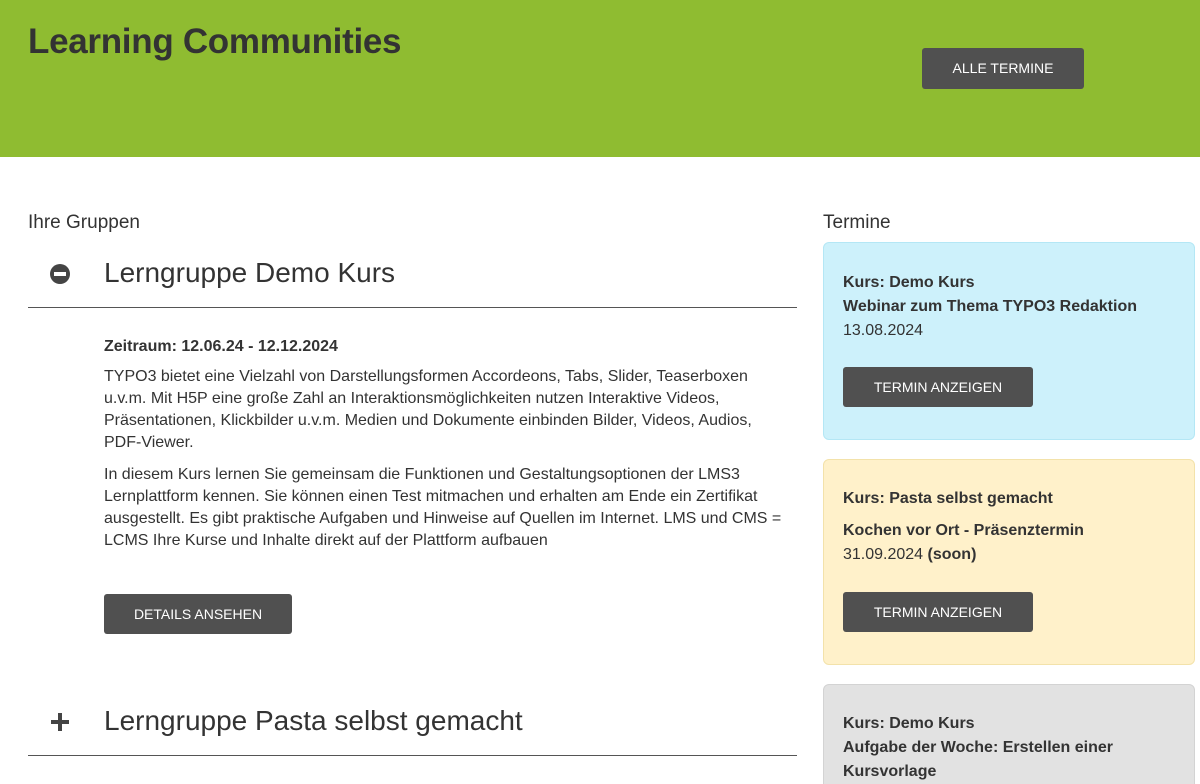 This screenshot has height=784, width=1200. I want to click on event-title: Webinar zum Thema TYPO3 Redaktion, so click(990, 306).